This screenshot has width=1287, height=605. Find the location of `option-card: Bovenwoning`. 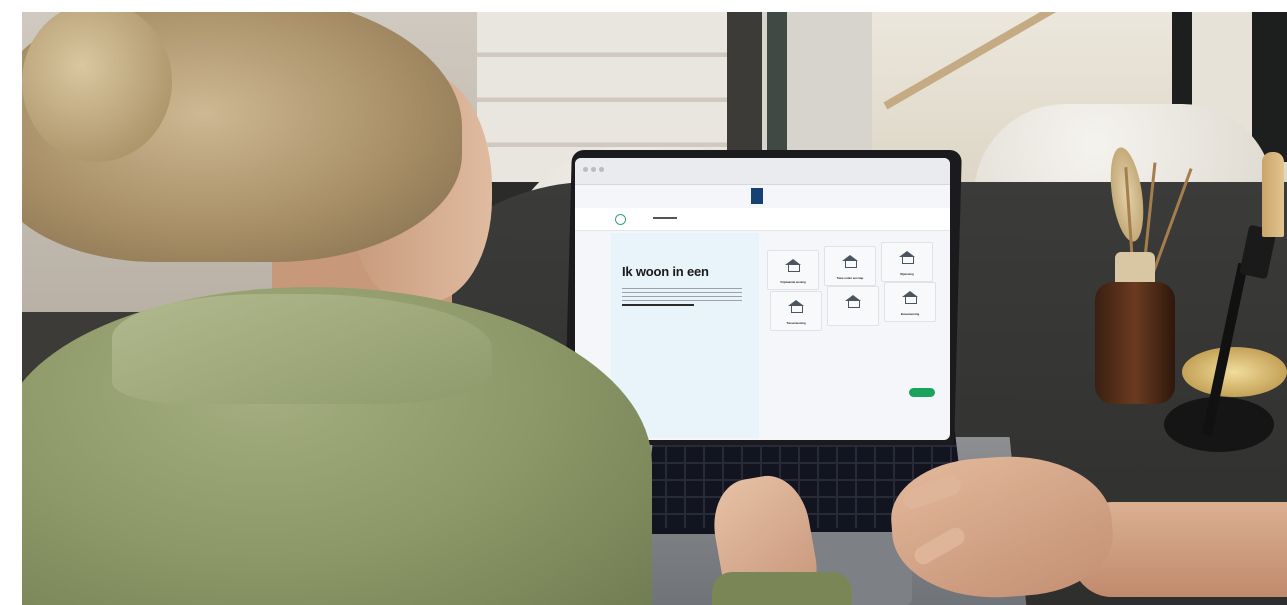

option-card: Bovenwoning is located at coordinates (910, 302).